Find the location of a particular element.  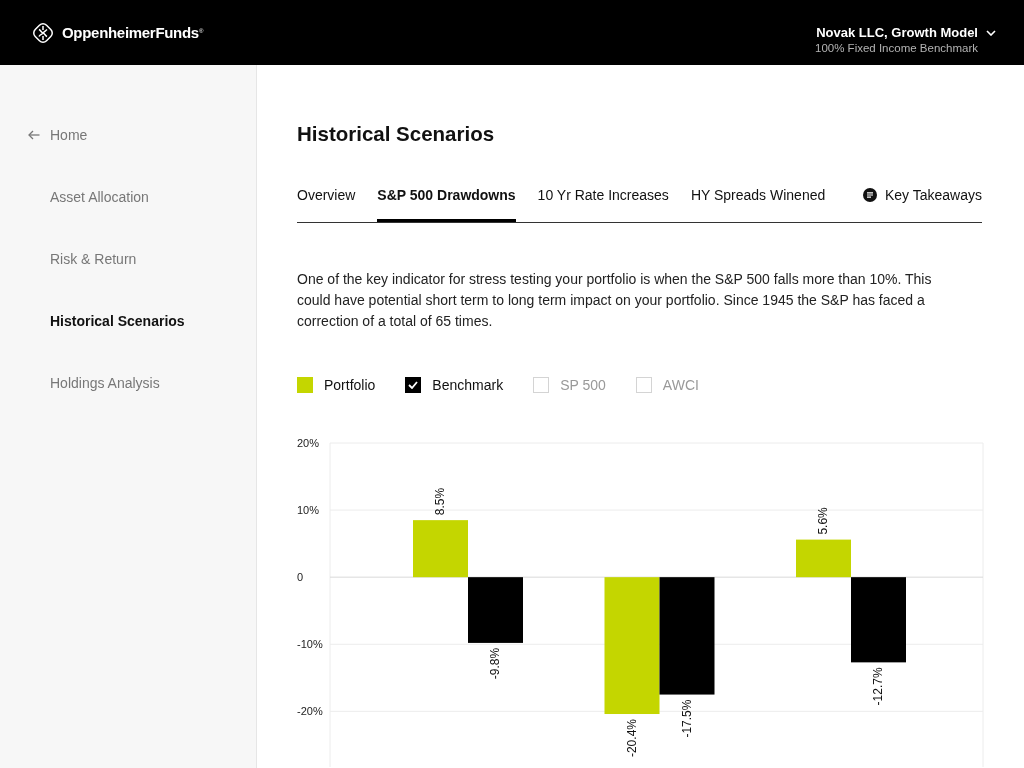

axis-label: 0 is located at coordinates (300, 577).